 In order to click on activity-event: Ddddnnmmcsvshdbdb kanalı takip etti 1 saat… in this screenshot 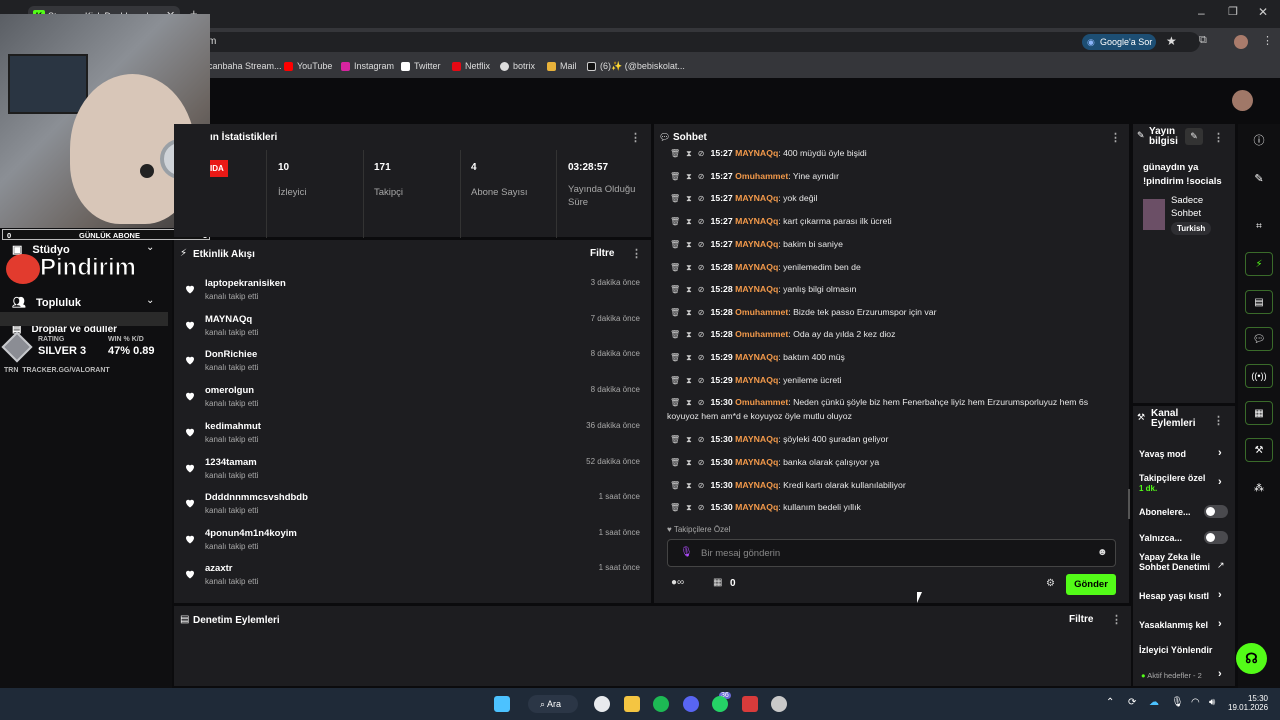, I will do `click(412, 510)`.